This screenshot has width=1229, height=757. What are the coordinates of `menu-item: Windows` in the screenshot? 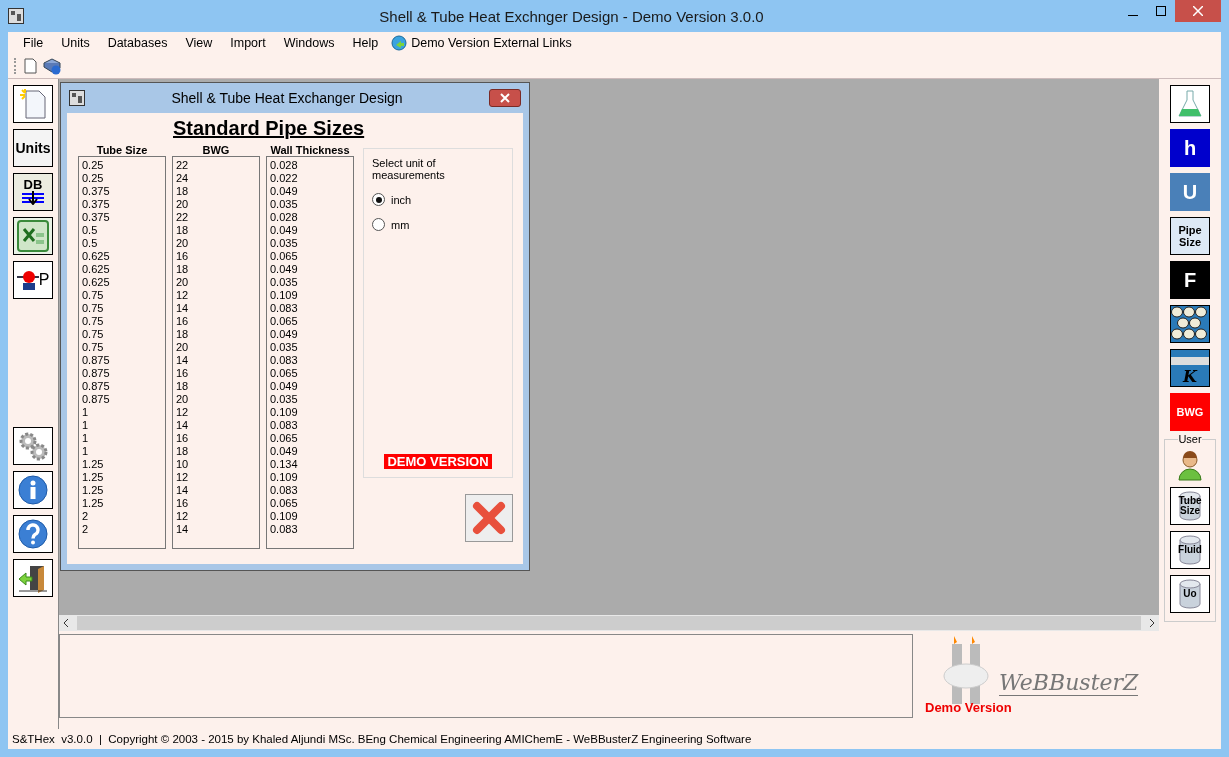 It's located at (309, 43).